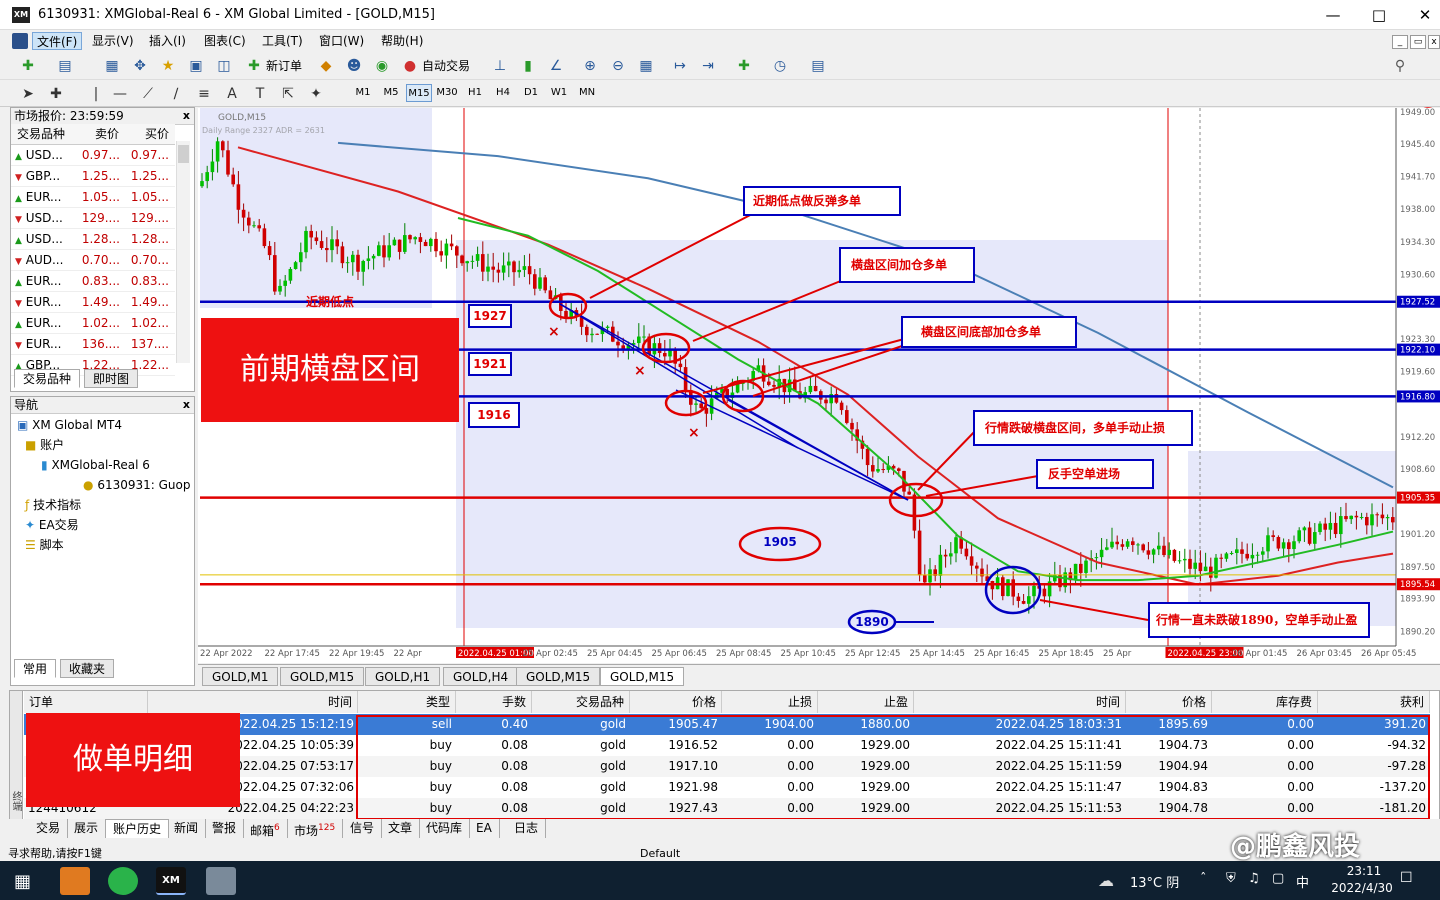 This screenshot has height=900, width=1440. Describe the element at coordinates (225, 41) in the screenshot. I see `menu-charts: 图表(C)` at that location.